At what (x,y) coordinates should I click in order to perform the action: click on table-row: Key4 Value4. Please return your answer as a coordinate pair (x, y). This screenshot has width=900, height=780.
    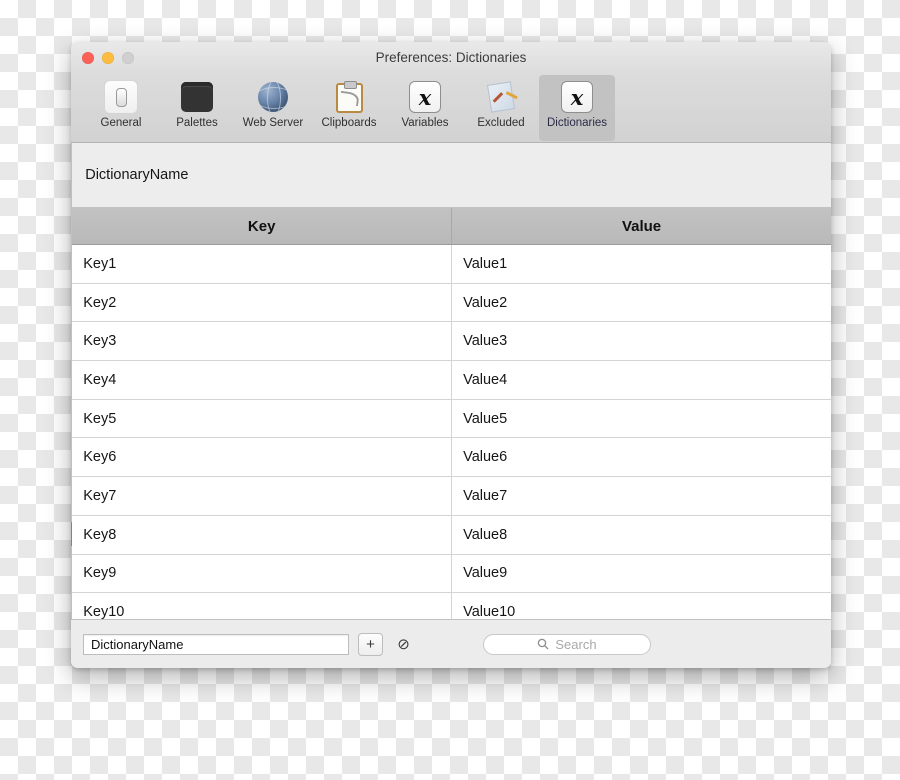
    Looking at the image, I should click on (451, 380).